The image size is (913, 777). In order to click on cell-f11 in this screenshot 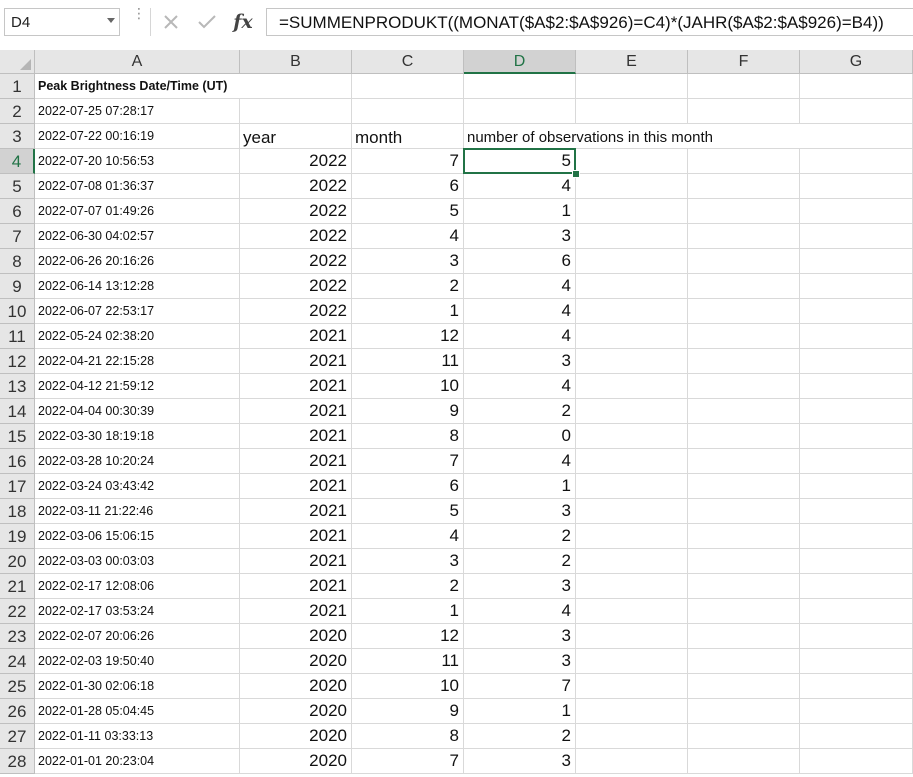, I will do `click(744, 336)`.